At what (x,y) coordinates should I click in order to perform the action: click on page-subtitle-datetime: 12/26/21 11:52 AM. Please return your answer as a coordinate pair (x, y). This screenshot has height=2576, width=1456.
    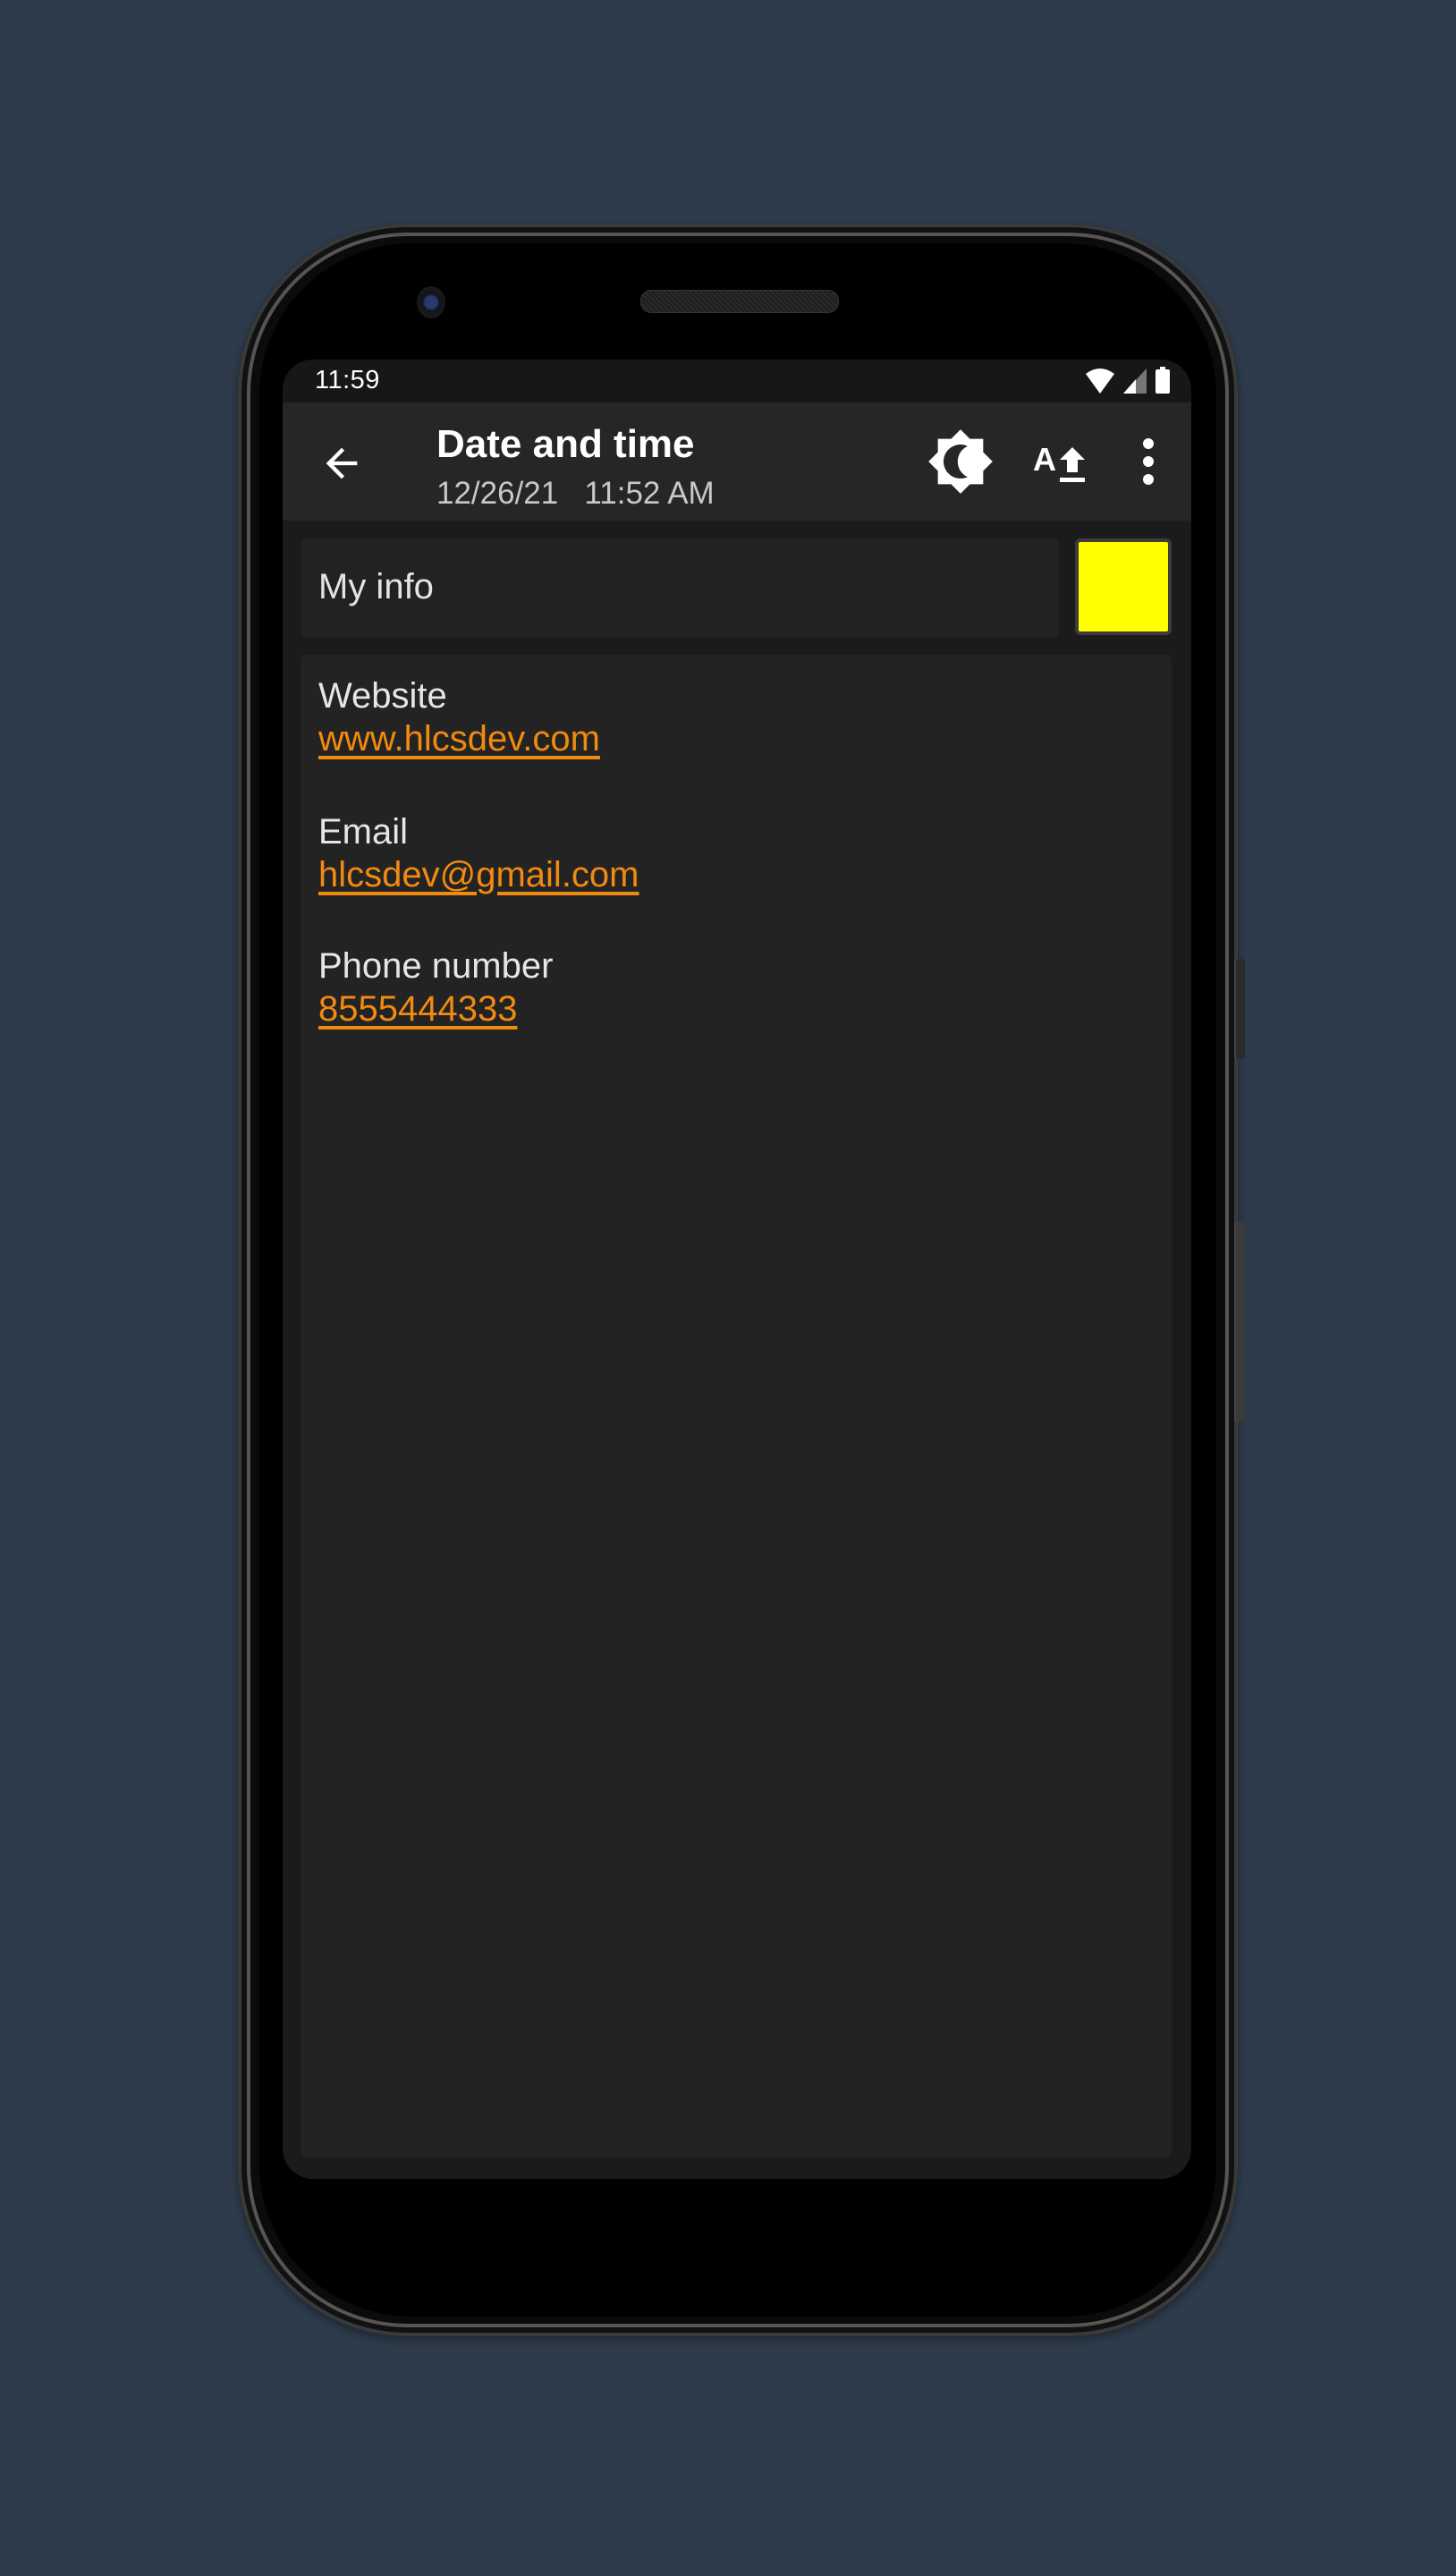
    Looking at the image, I should click on (575, 493).